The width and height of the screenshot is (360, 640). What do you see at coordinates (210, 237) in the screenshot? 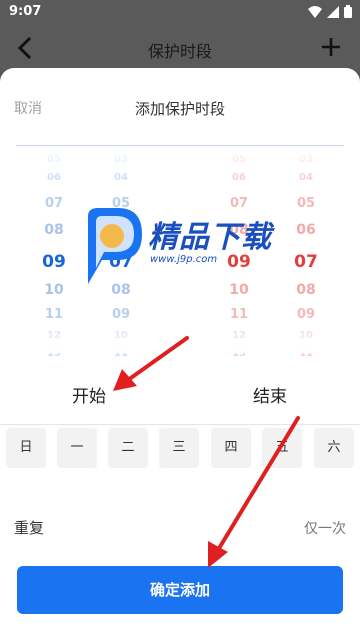
I see `watermark-text: 精品下载` at bounding box center [210, 237].